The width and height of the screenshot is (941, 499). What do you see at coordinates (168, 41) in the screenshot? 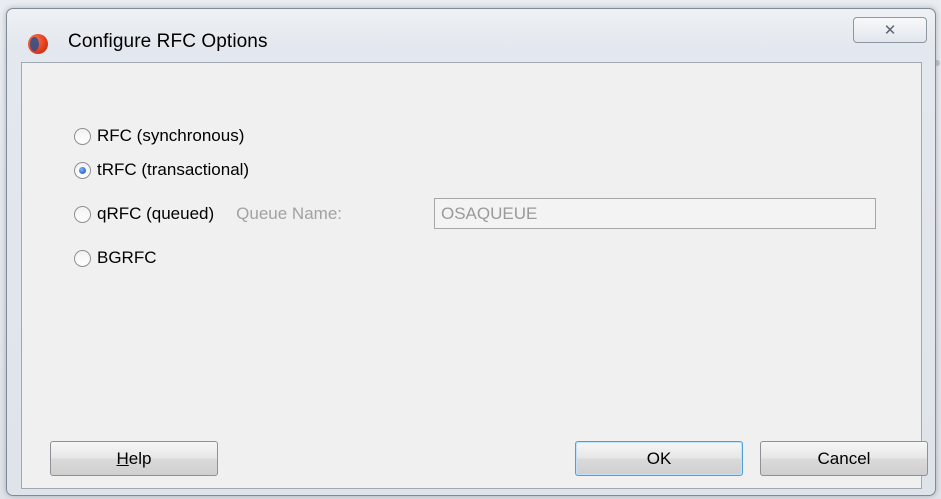
I see `dialog-title: Configure RFC Options` at bounding box center [168, 41].